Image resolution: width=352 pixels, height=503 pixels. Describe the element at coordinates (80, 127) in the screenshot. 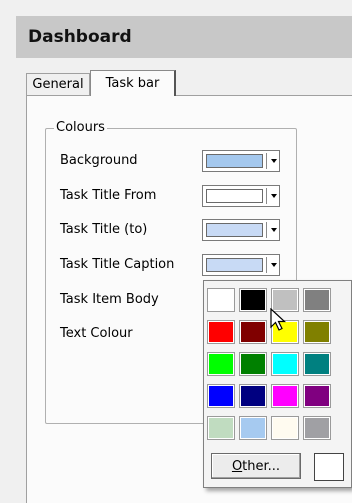

I see `colours-group-title: Colours` at that location.